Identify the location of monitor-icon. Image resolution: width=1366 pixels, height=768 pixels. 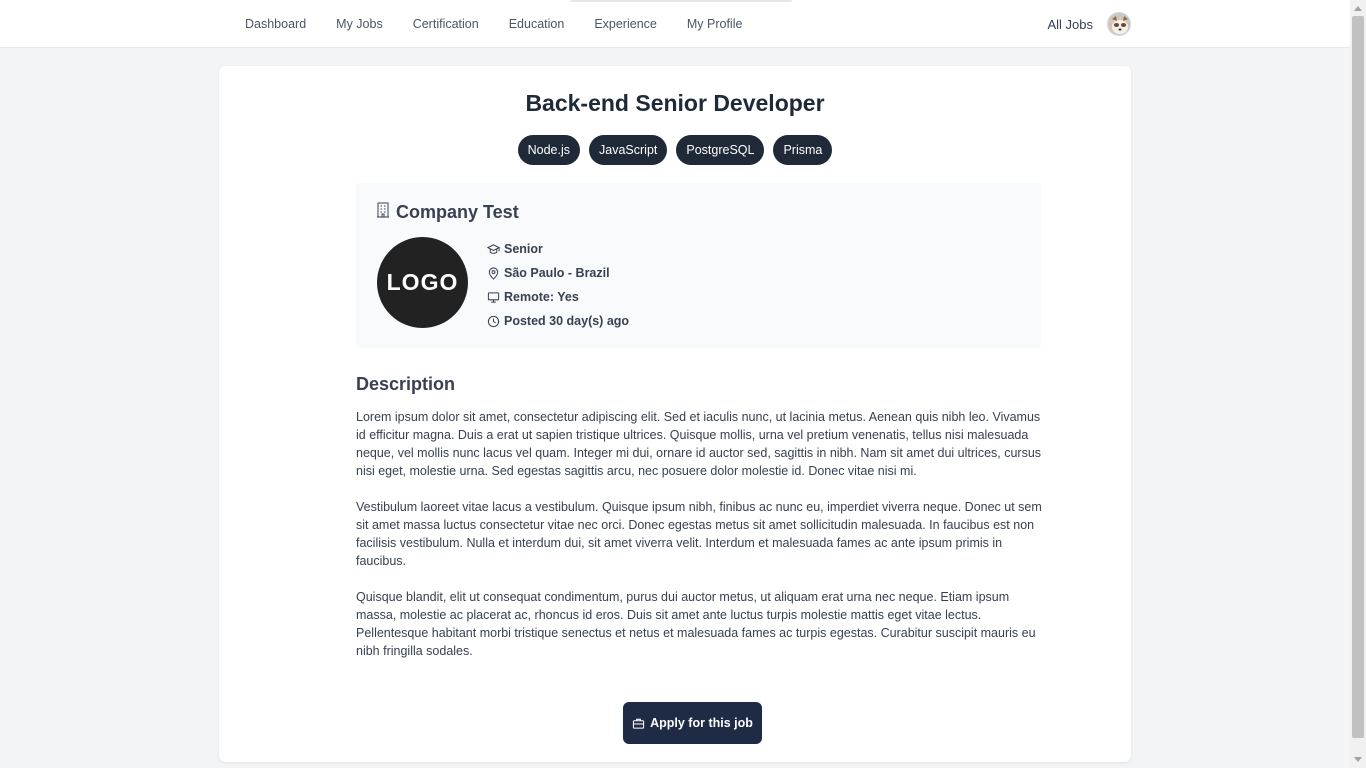
(493, 297).